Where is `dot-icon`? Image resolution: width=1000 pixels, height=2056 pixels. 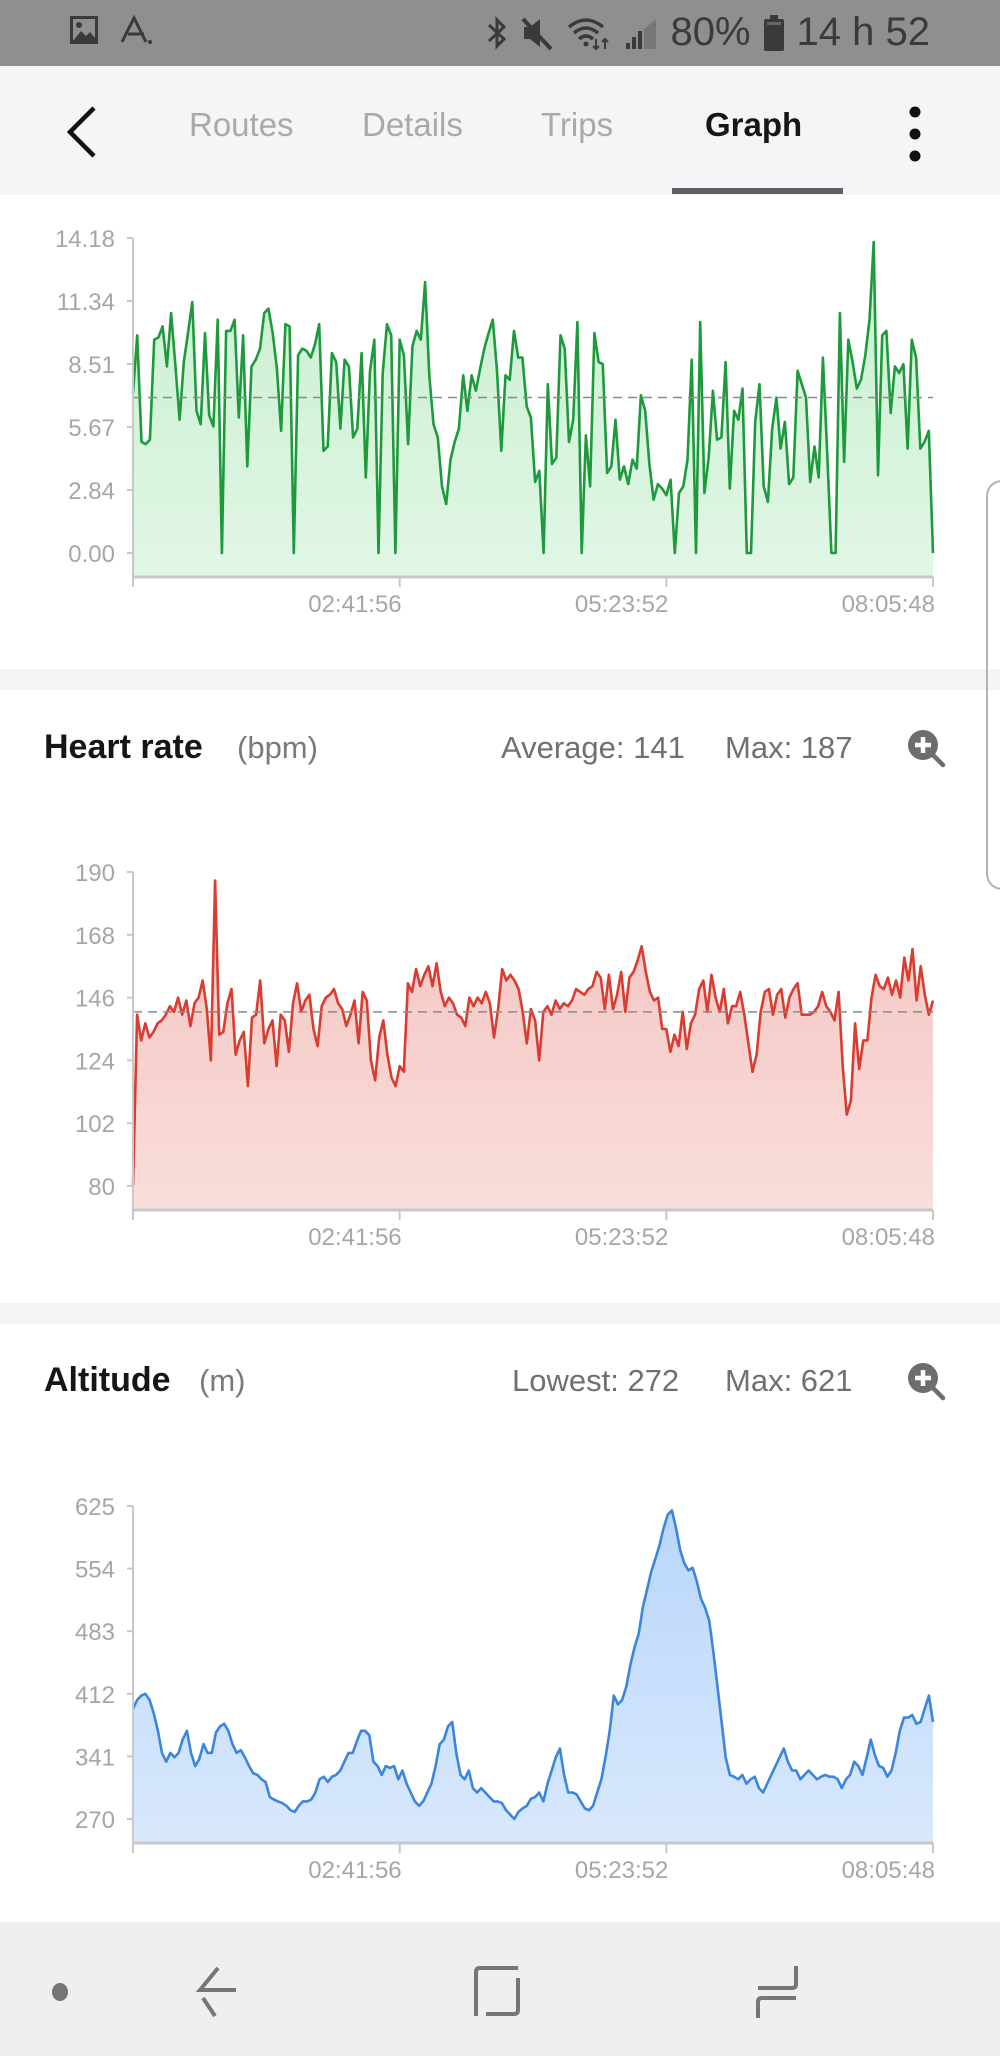 dot-icon is located at coordinates (60, 1992).